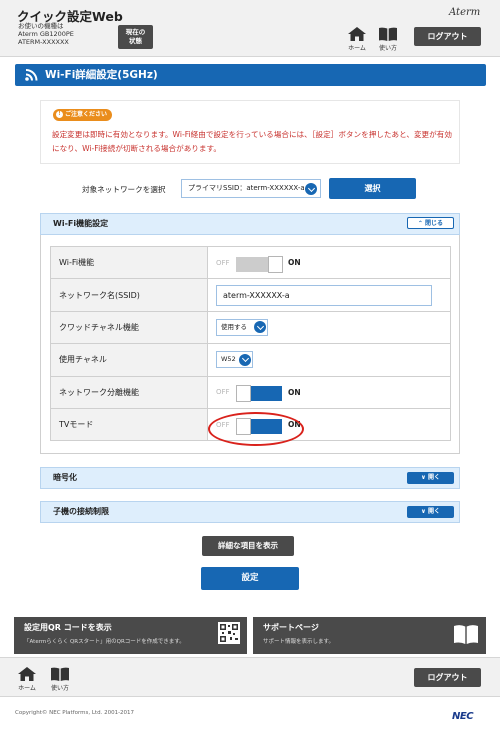 The width and height of the screenshot is (500, 729). What do you see at coordinates (246, 188) in the screenshot?
I see `ssid-select-value: プライマリSSID：aterm-XXXXXX-a` at bounding box center [246, 188].